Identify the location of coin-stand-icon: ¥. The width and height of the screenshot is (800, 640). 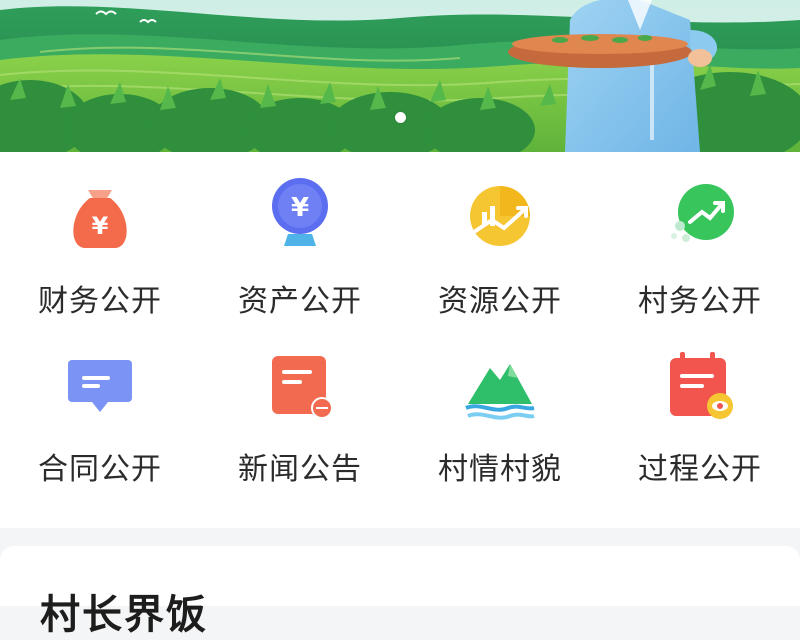
(300, 216).